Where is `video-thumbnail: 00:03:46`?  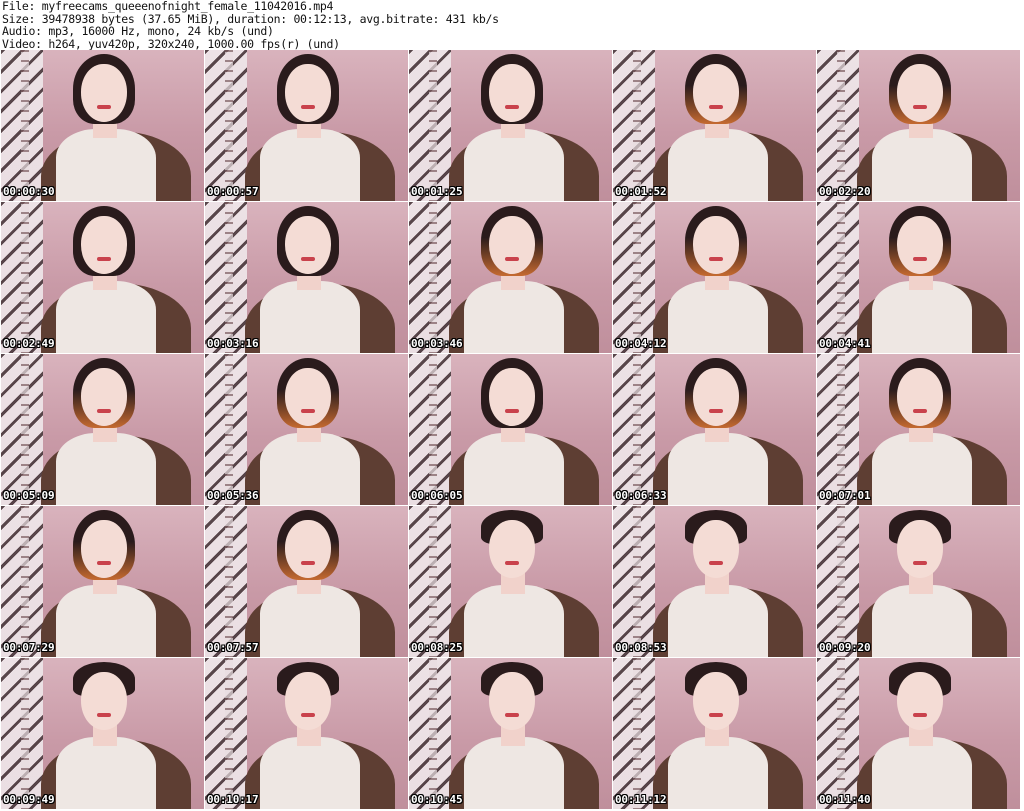 video-thumbnail: 00:03:46 is located at coordinates (510, 277).